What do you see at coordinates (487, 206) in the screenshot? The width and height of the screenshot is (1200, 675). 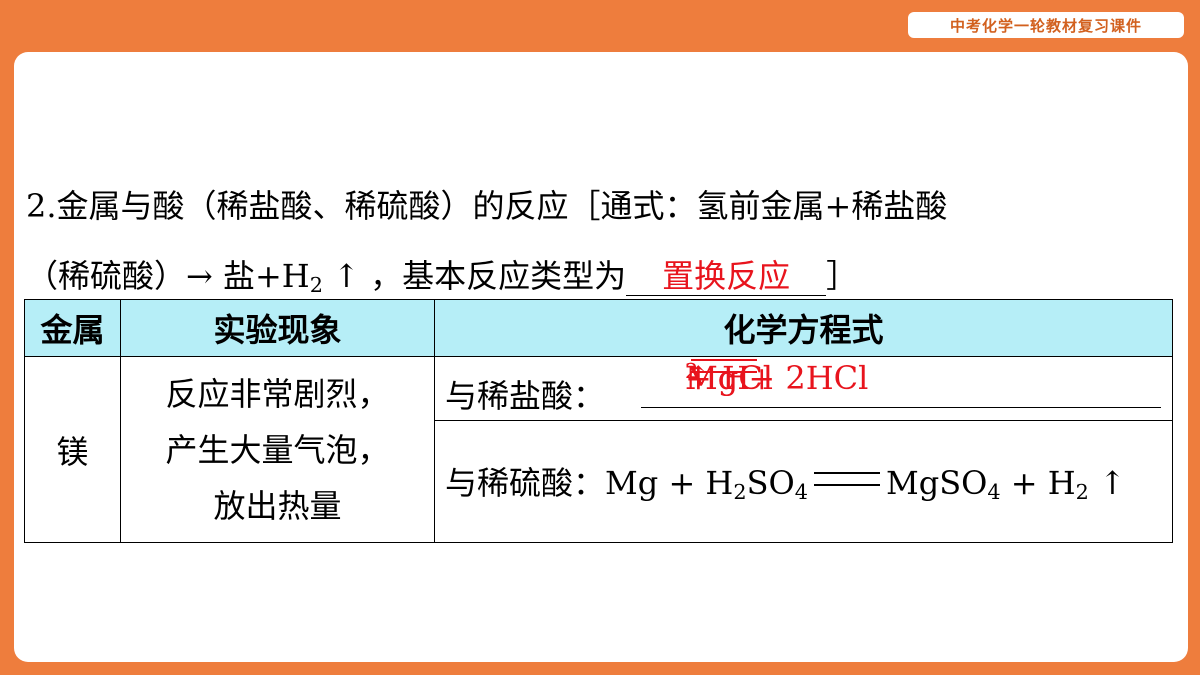 I see `intro-line-1: 2.金属与酸（稀盐酸、稀硫酸）的反应［通式：氢前金属+稀盐酸` at bounding box center [487, 206].